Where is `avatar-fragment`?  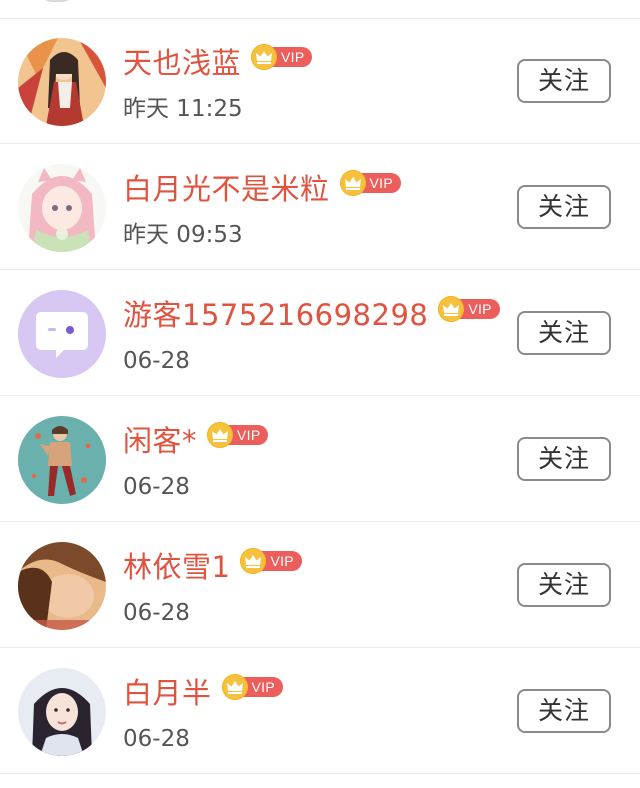
avatar-fragment is located at coordinates (57, 1).